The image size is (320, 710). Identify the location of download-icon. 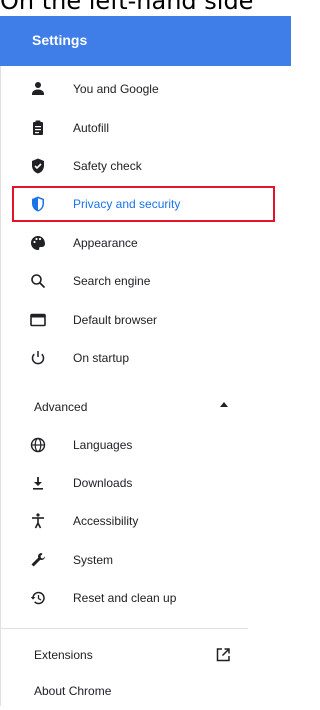
(38, 483).